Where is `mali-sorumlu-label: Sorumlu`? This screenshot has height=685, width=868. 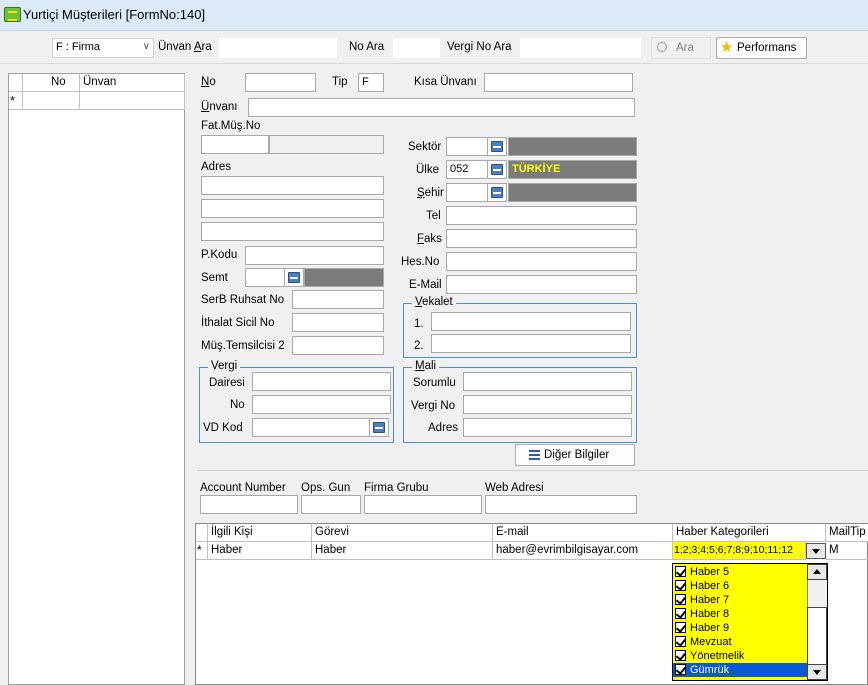
mali-sorumlu-label: Sorumlu is located at coordinates (434, 383).